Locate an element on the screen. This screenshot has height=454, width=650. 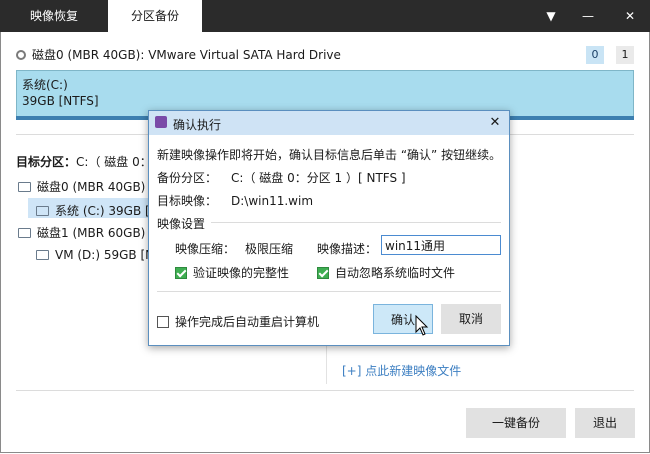
target-image-value: D:\win11.wim is located at coordinates (272, 201).